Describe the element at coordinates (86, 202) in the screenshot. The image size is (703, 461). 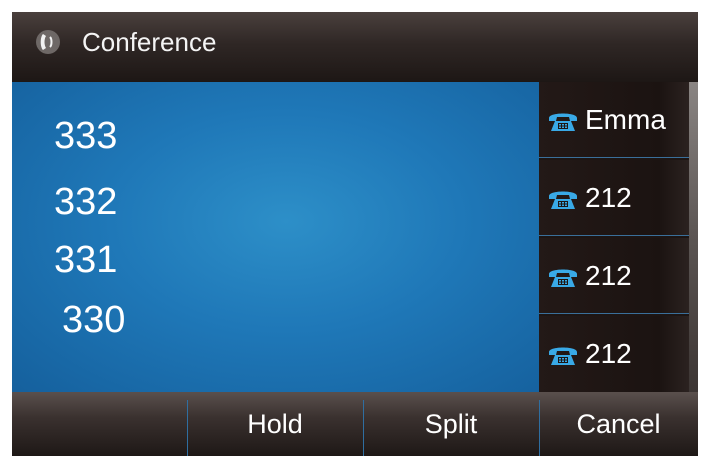
I see `participant-number: 332` at that location.